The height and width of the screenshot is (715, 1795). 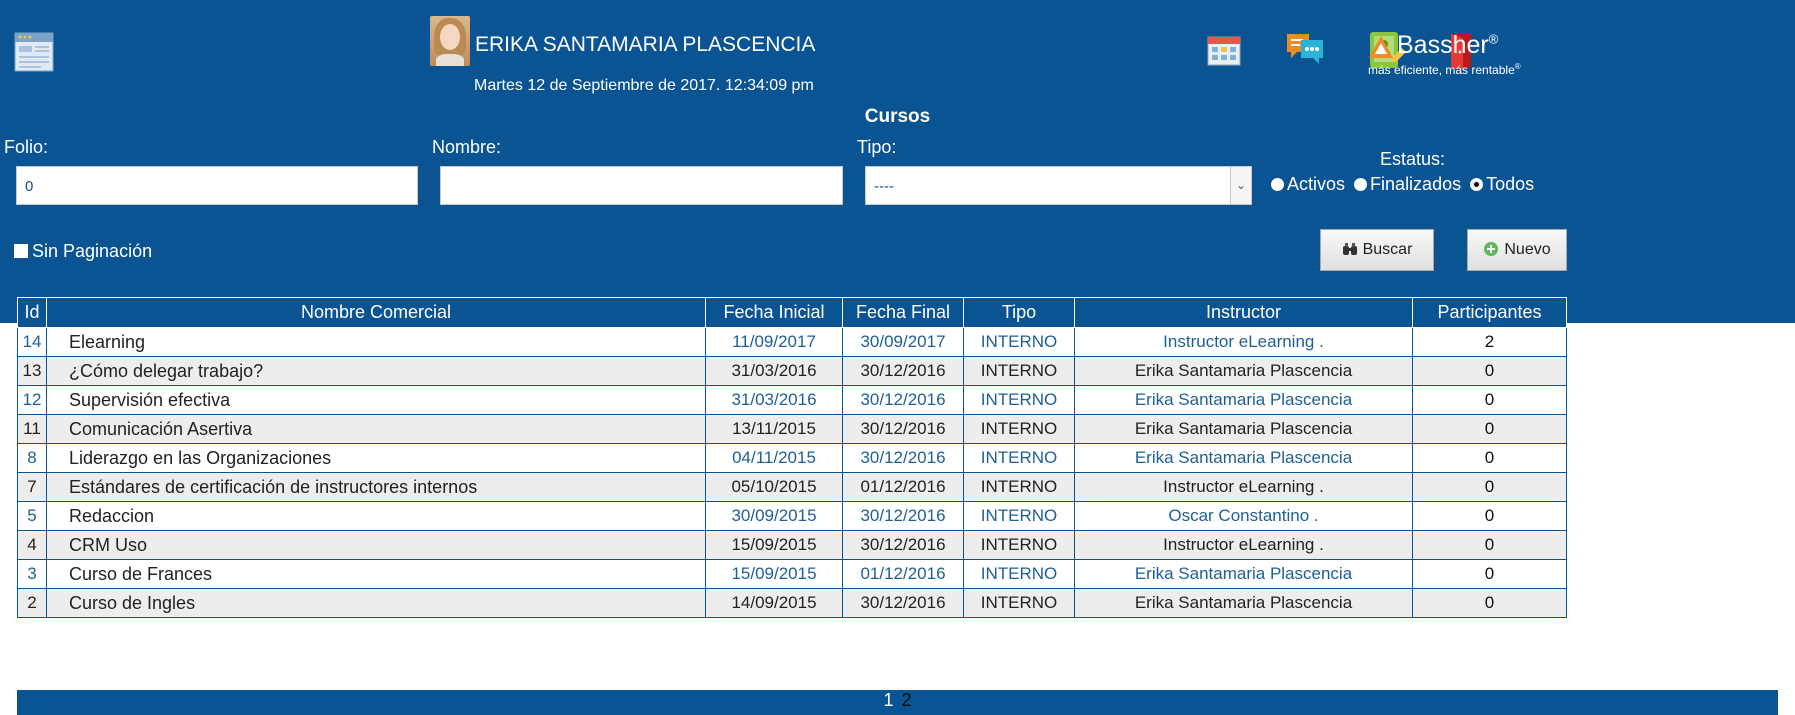 I want to click on page-title: Cursos, so click(x=897, y=116).